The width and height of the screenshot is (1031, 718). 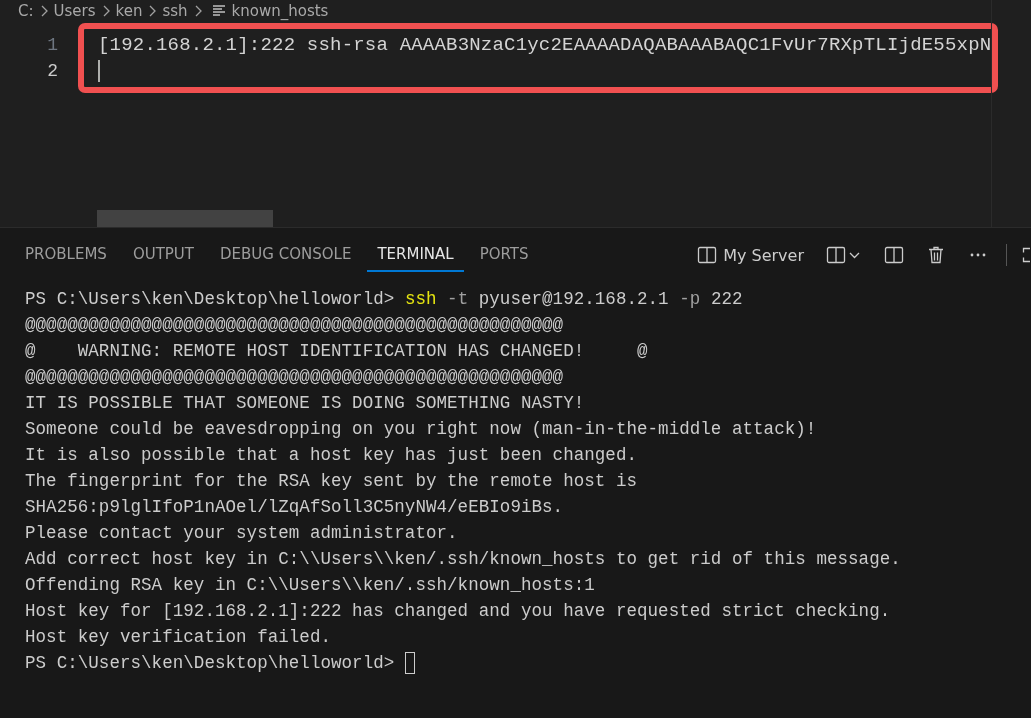 I want to click on split-icon, so click(x=707, y=255).